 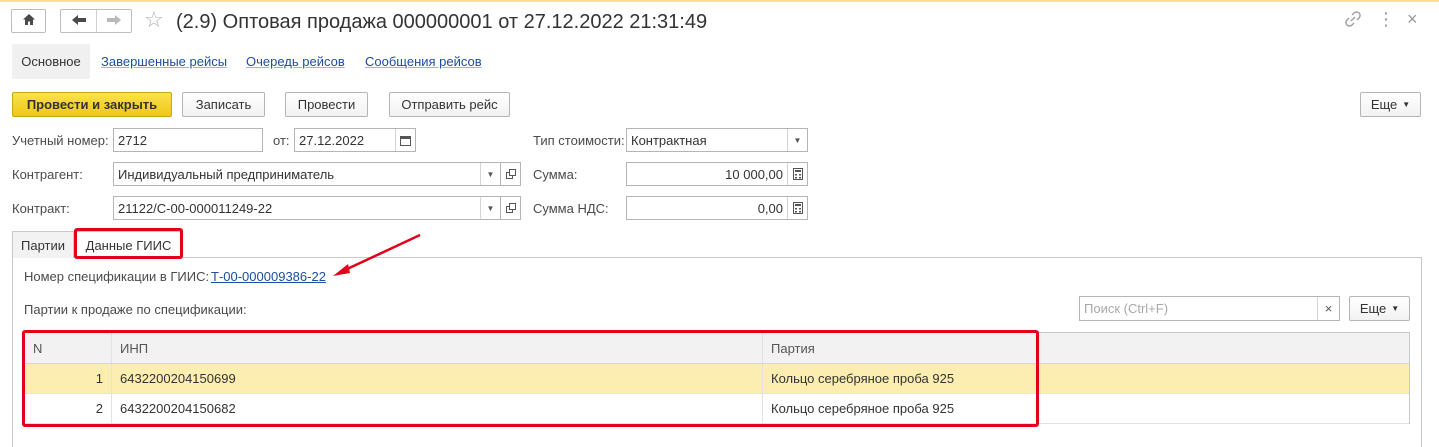 I want to click on search-placeholder: Поиск (Ctrl+F), so click(x=1126, y=308).